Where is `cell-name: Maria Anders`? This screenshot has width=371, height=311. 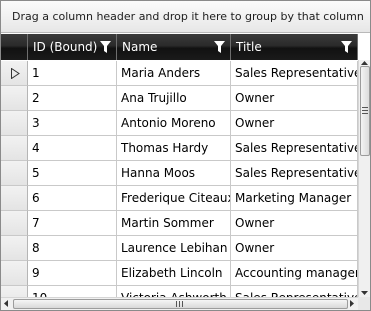
cell-name: Maria Anders is located at coordinates (174, 73).